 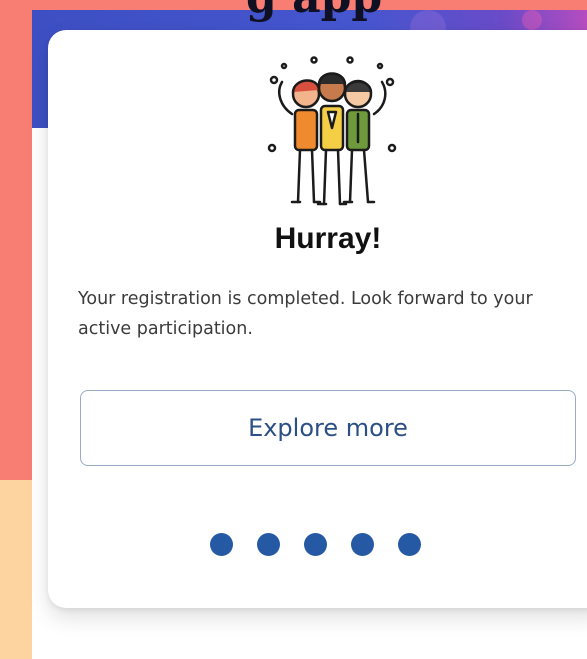 I want to click on background-panel-peach, so click(x=16, y=569).